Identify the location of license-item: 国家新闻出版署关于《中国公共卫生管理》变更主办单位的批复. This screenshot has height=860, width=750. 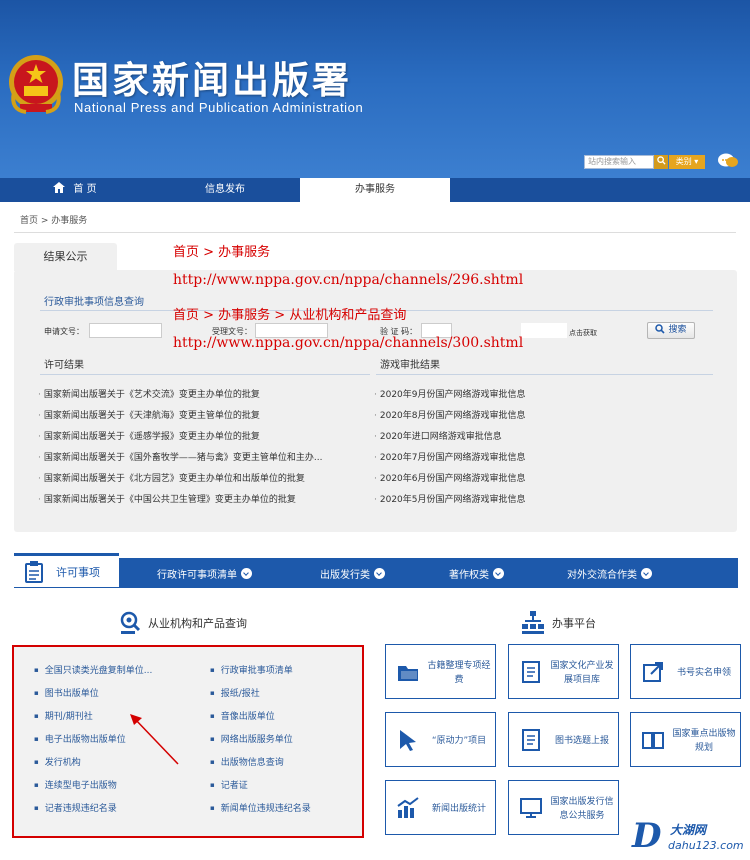
(198, 504).